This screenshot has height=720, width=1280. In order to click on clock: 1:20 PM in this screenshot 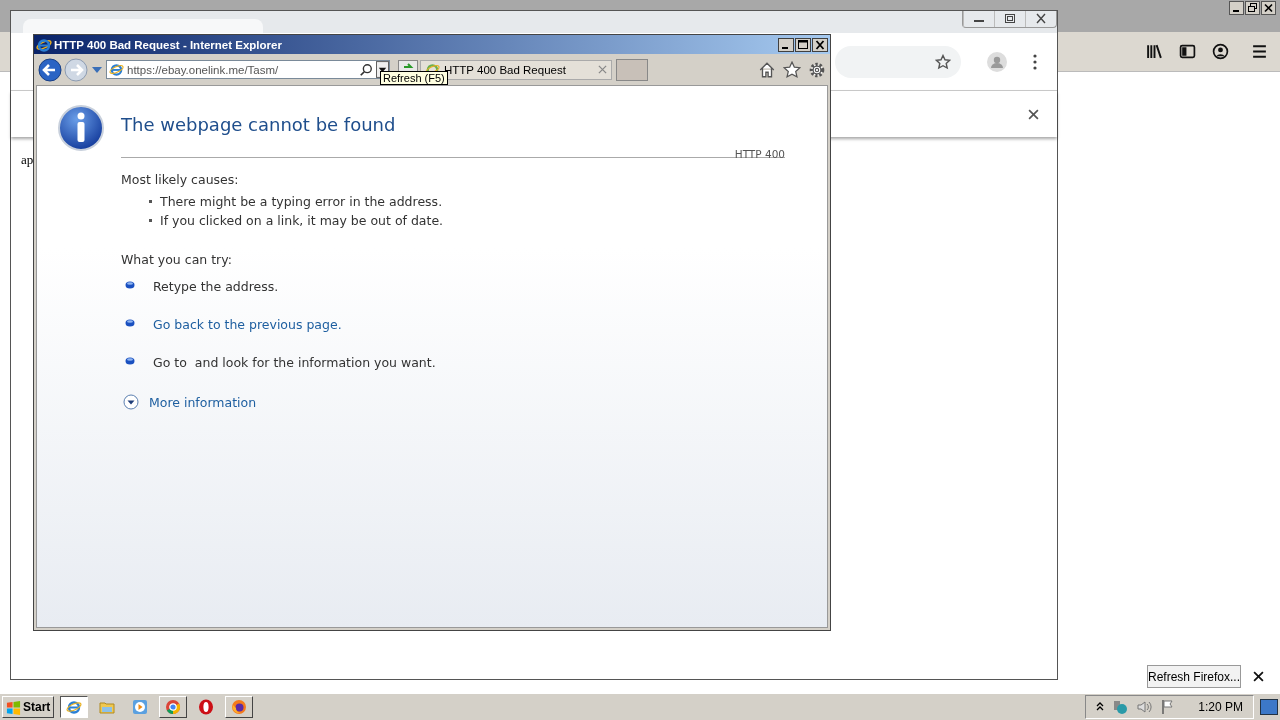, I will do `click(1220, 707)`.